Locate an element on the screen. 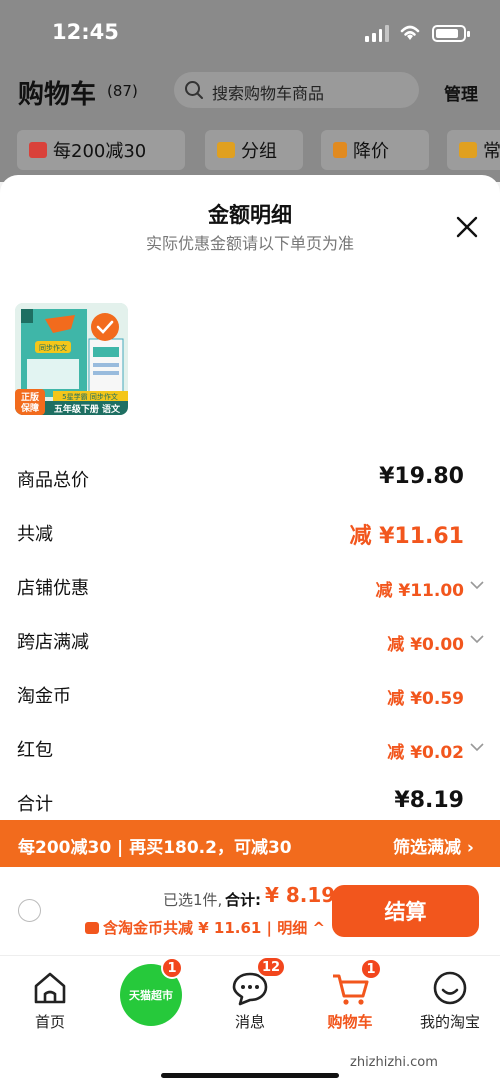 This screenshot has width=500, height=1083. tmall-badge: 1 is located at coordinates (172, 968).